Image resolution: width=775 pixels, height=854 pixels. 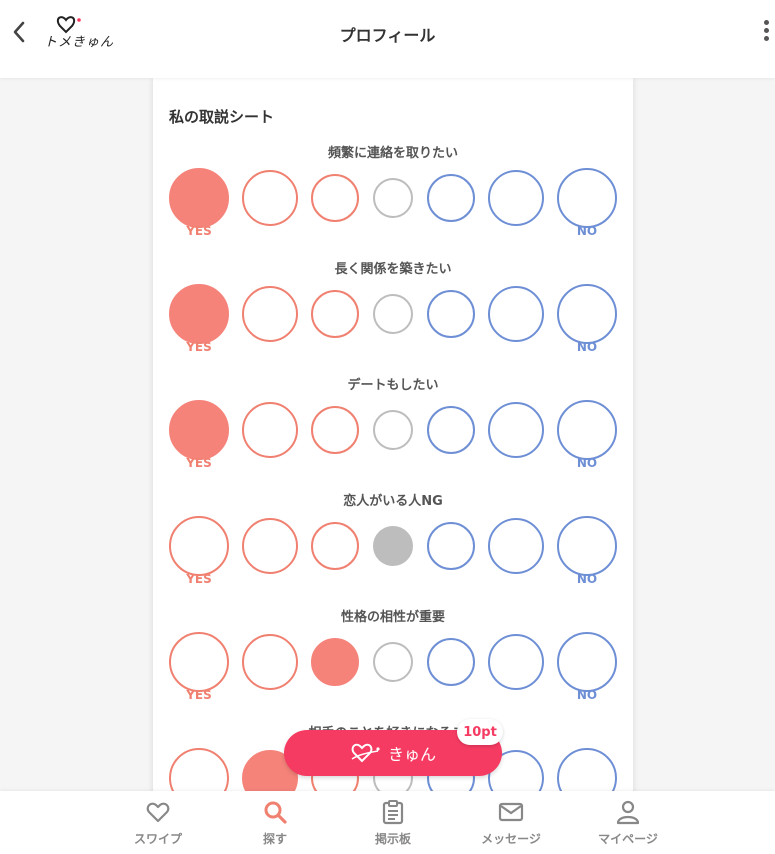 I want to click on question-row: 恋人がいる人NG YES NO, so click(x=393, y=548).